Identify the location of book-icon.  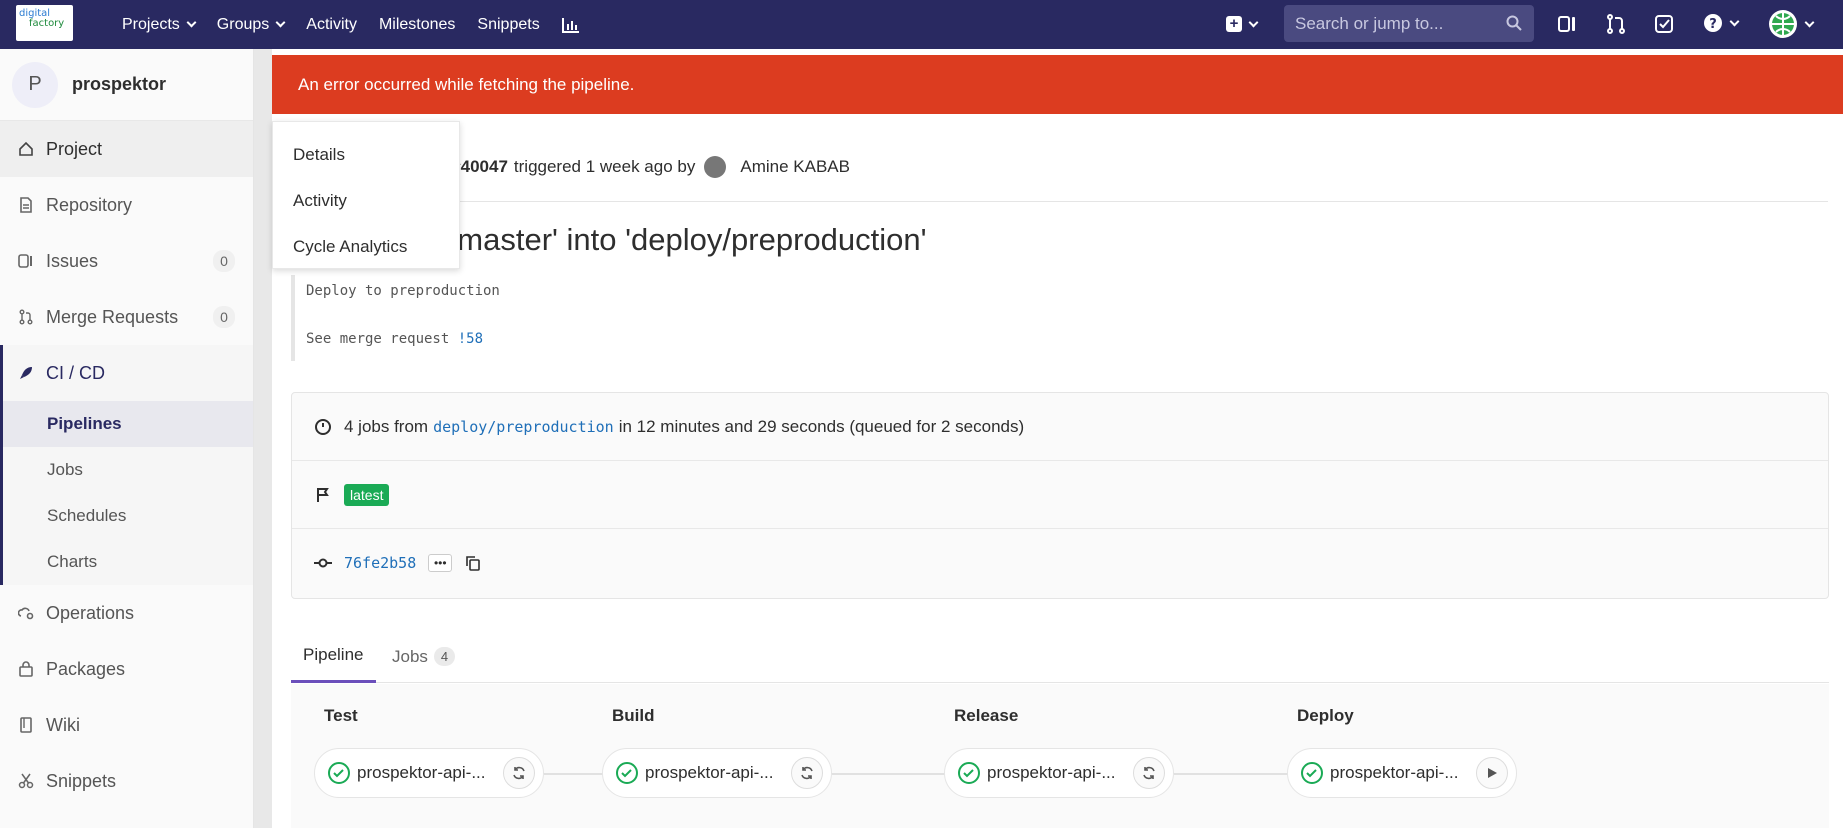
(26, 725).